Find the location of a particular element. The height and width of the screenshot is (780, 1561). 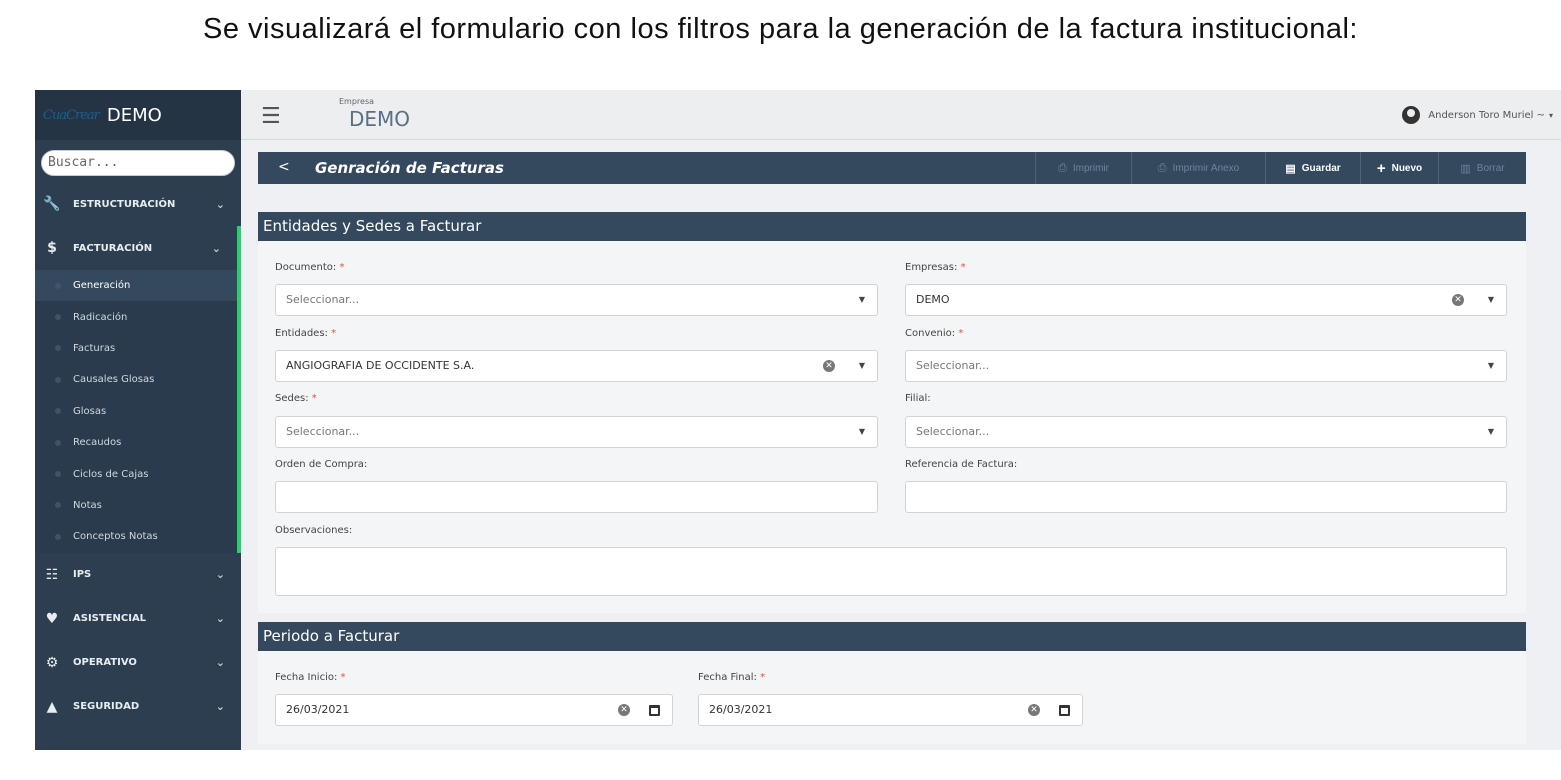

guardar-button: ▤ Guardar is located at coordinates (1312, 168).